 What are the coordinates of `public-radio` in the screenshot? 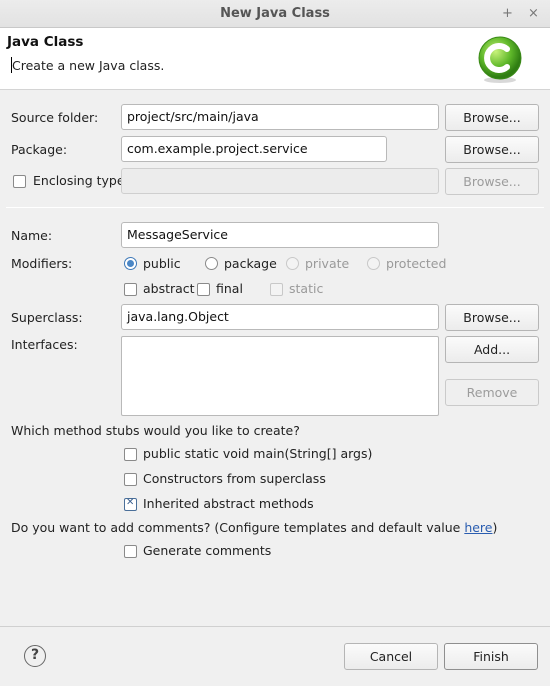 It's located at (130, 263).